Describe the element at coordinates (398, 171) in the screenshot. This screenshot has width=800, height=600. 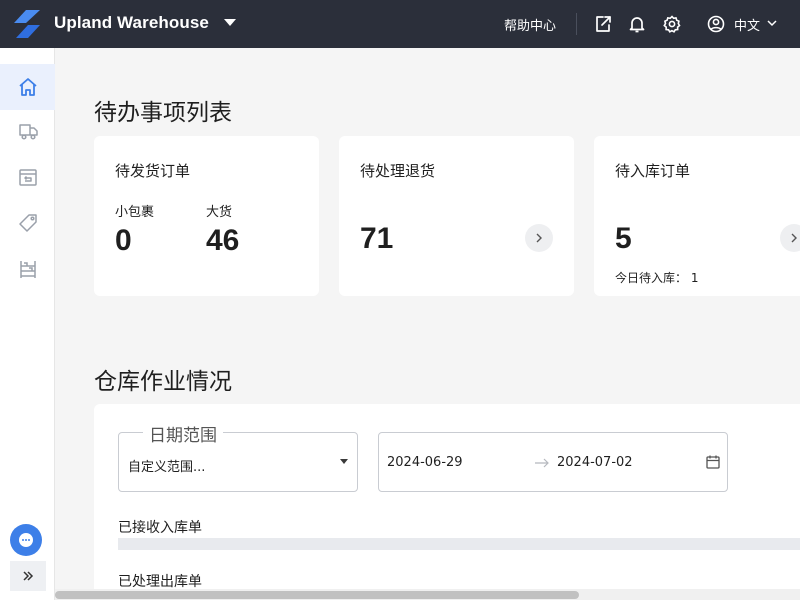
I see `card-title: 待处理退货` at that location.